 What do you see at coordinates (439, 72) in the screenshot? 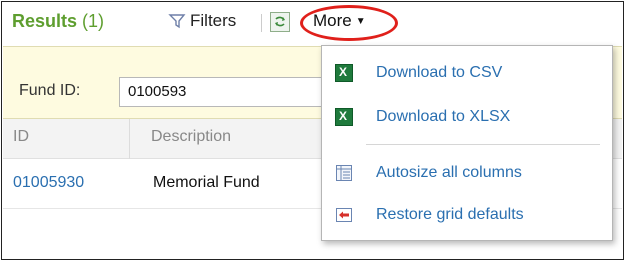
I see `menu-item-label: Download to CSV` at bounding box center [439, 72].